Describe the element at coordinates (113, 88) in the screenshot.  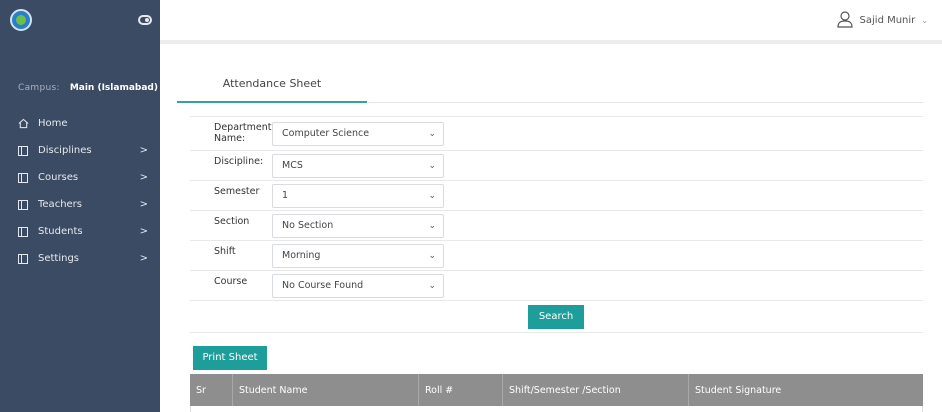
I see `campus-value: Main (Islamabad)` at that location.